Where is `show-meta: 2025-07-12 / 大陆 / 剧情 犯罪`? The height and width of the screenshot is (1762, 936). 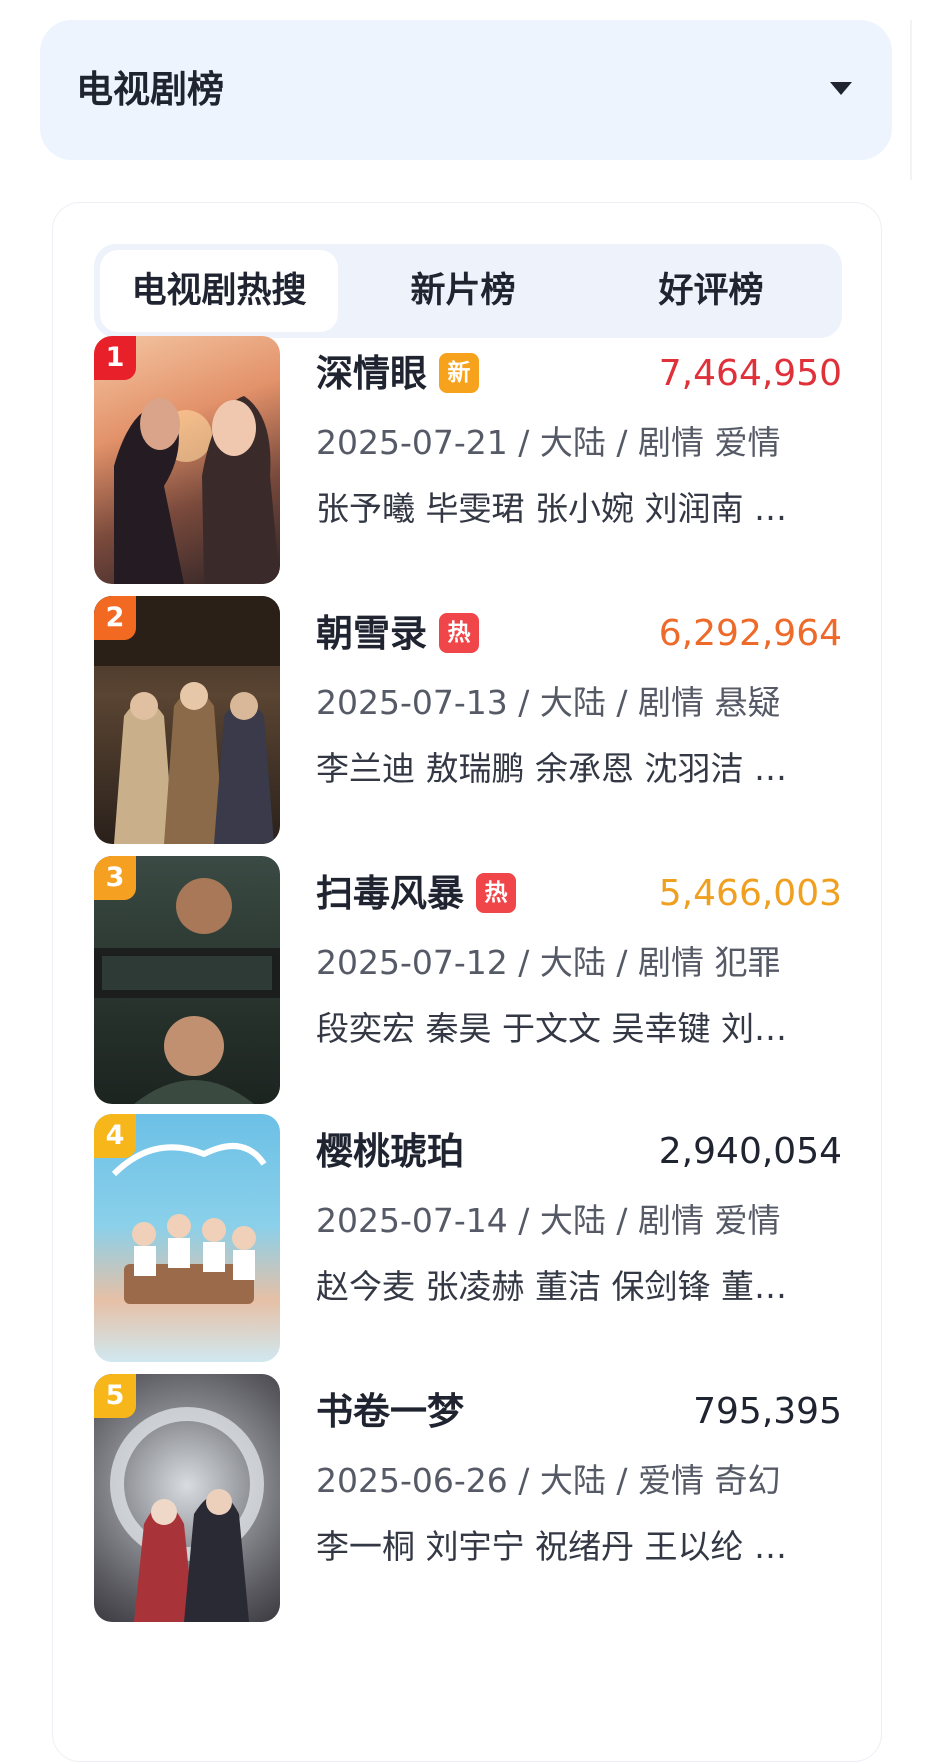
show-meta: 2025-07-12 / 大陆 / 剧情 犯罪 is located at coordinates (548, 962).